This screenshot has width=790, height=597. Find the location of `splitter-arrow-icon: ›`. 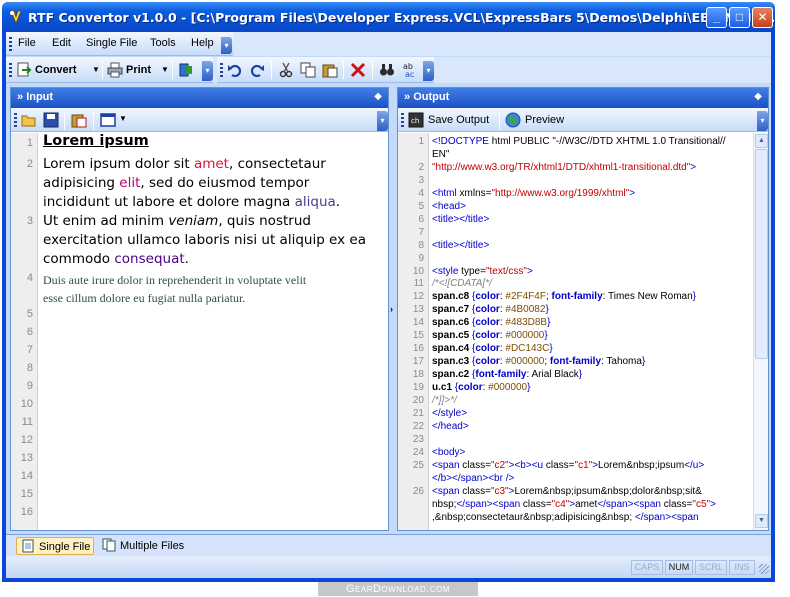

splitter-arrow-icon: › is located at coordinates (391, 309).